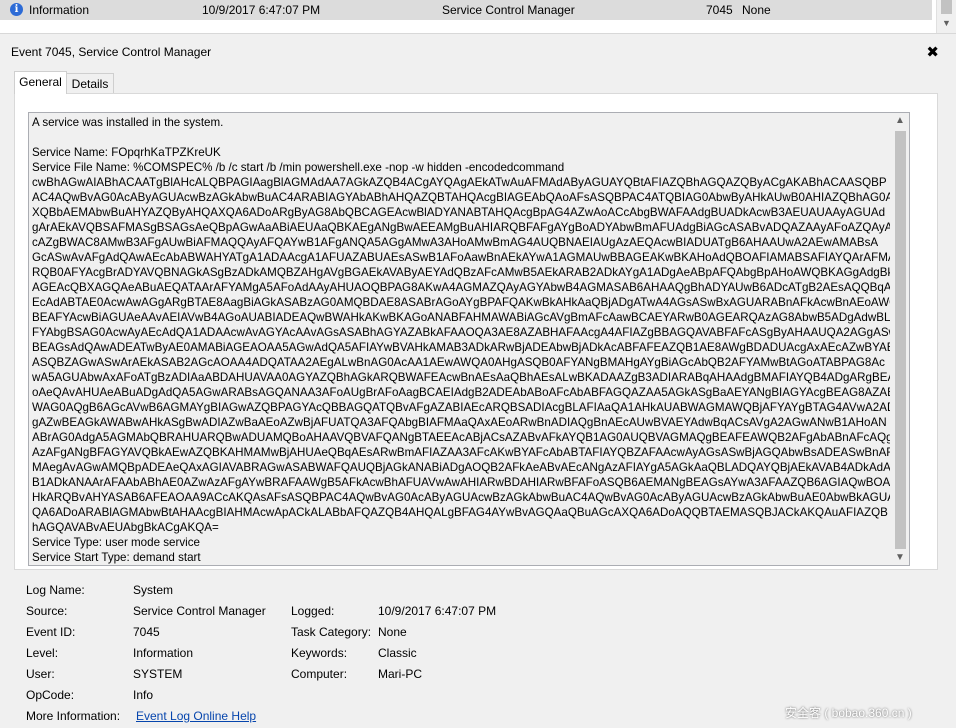 This screenshot has height=728, width=956. I want to click on tab-general: General, so click(40, 82).